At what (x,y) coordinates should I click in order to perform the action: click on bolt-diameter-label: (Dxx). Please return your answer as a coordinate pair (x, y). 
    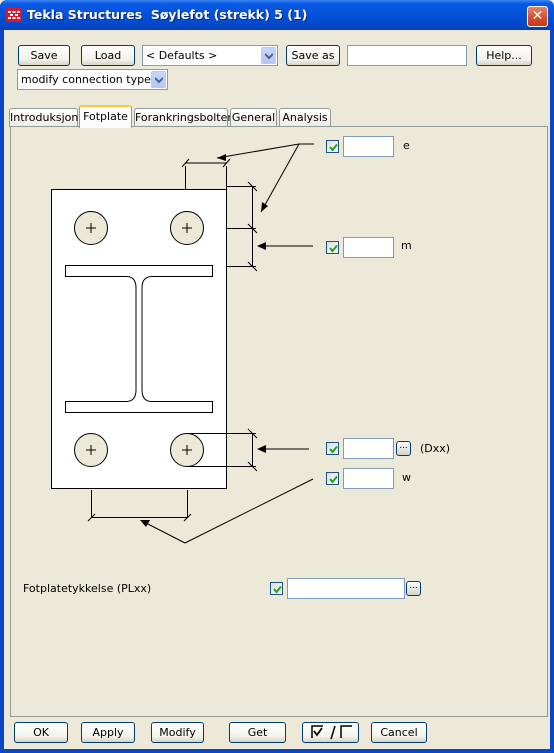
    Looking at the image, I should click on (435, 448).